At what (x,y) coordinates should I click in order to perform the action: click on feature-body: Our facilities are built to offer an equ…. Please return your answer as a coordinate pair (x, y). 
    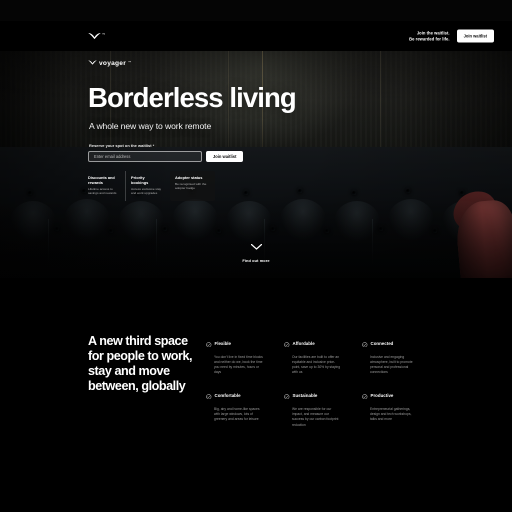
    Looking at the image, I should click on (316, 365).